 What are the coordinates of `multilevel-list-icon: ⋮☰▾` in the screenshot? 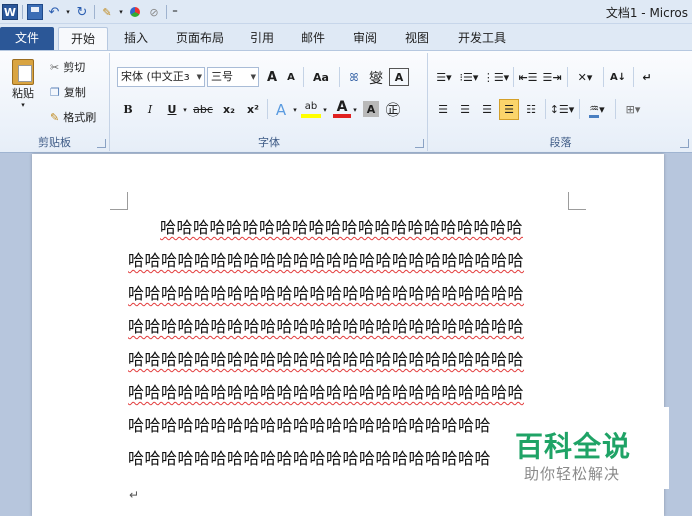 It's located at (496, 77).